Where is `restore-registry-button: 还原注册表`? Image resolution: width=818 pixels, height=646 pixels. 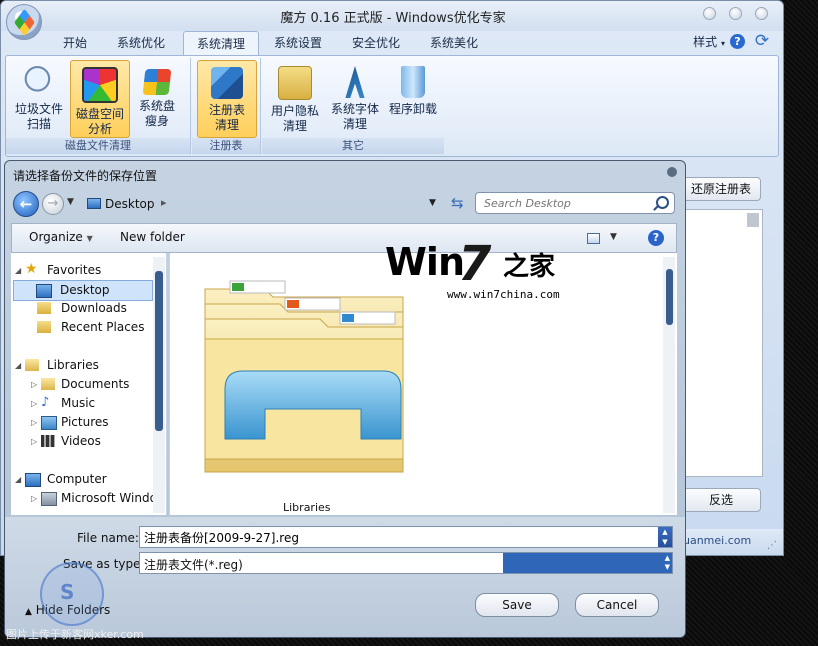 restore-registry-button: 还原注册表 is located at coordinates (721, 189).